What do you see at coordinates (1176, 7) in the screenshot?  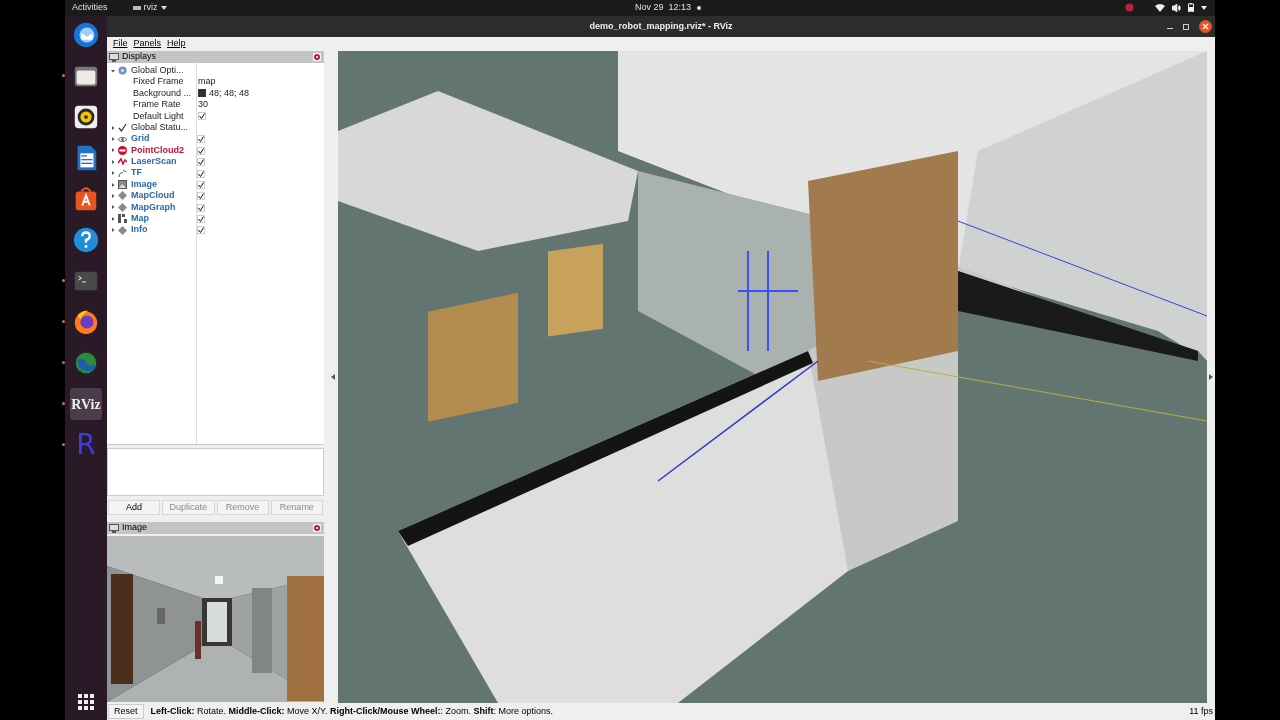 I see `volume-icon` at bounding box center [1176, 7].